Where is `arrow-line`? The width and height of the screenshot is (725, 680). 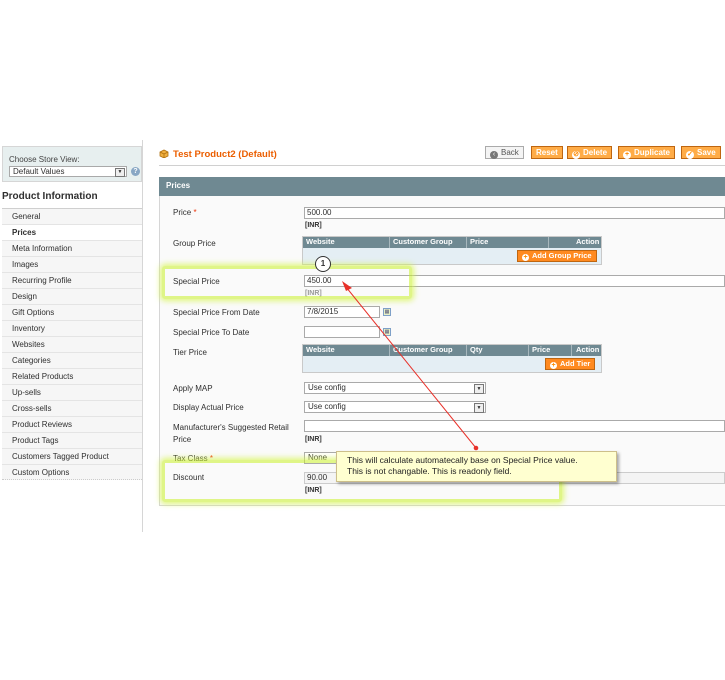
arrow-line is located at coordinates (411, 367).